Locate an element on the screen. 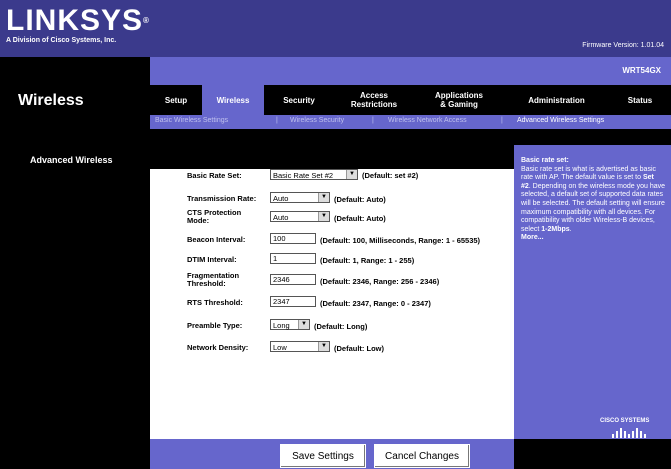  cisco-bars-icon is located at coordinates (629, 433).